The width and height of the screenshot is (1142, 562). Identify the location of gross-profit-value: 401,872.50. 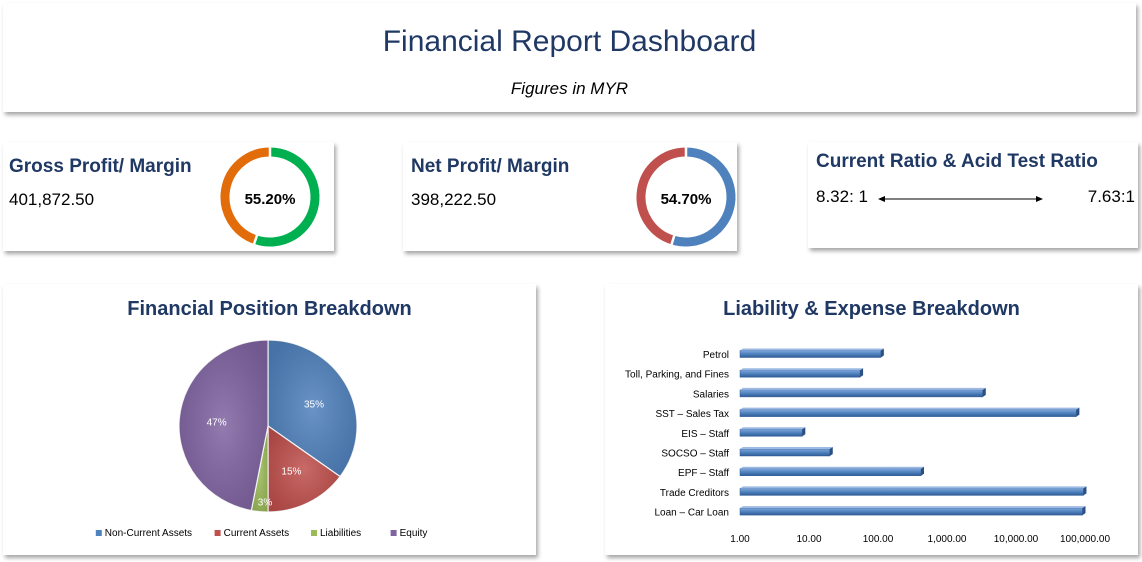
(52, 199).